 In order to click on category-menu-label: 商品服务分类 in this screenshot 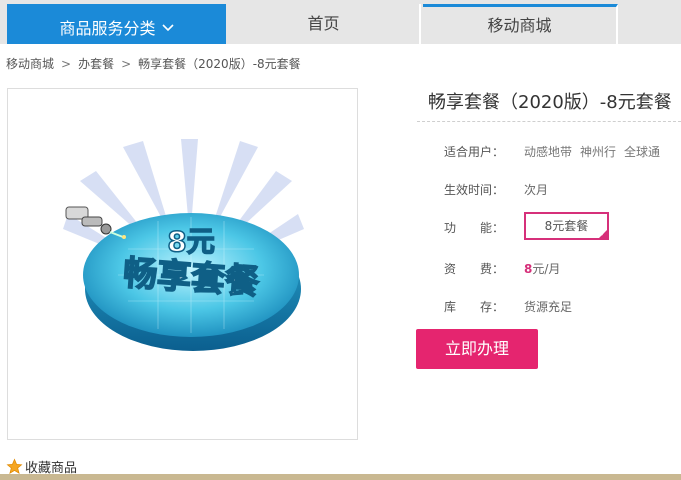, I will do `click(107, 28)`.